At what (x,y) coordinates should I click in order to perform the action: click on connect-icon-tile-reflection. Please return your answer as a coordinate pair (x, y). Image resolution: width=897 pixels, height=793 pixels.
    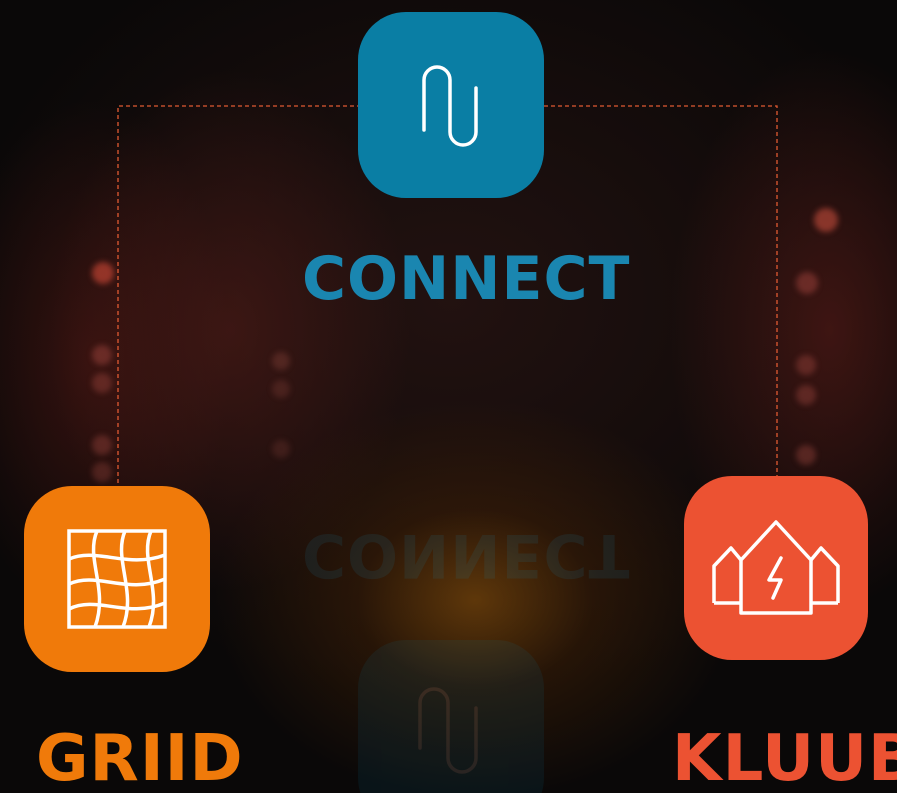
    Looking at the image, I should click on (451, 716).